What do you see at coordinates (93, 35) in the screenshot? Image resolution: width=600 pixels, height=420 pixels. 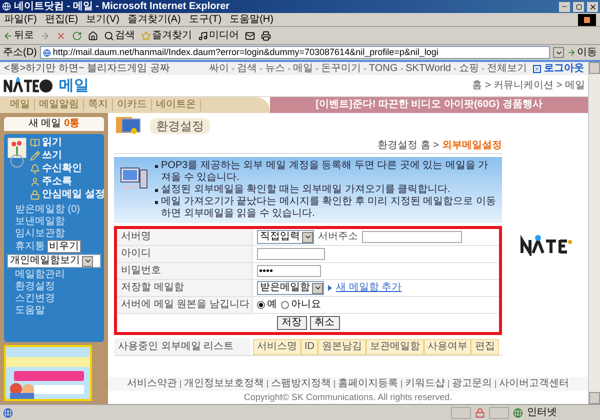 I see `home-icon` at bounding box center [93, 35].